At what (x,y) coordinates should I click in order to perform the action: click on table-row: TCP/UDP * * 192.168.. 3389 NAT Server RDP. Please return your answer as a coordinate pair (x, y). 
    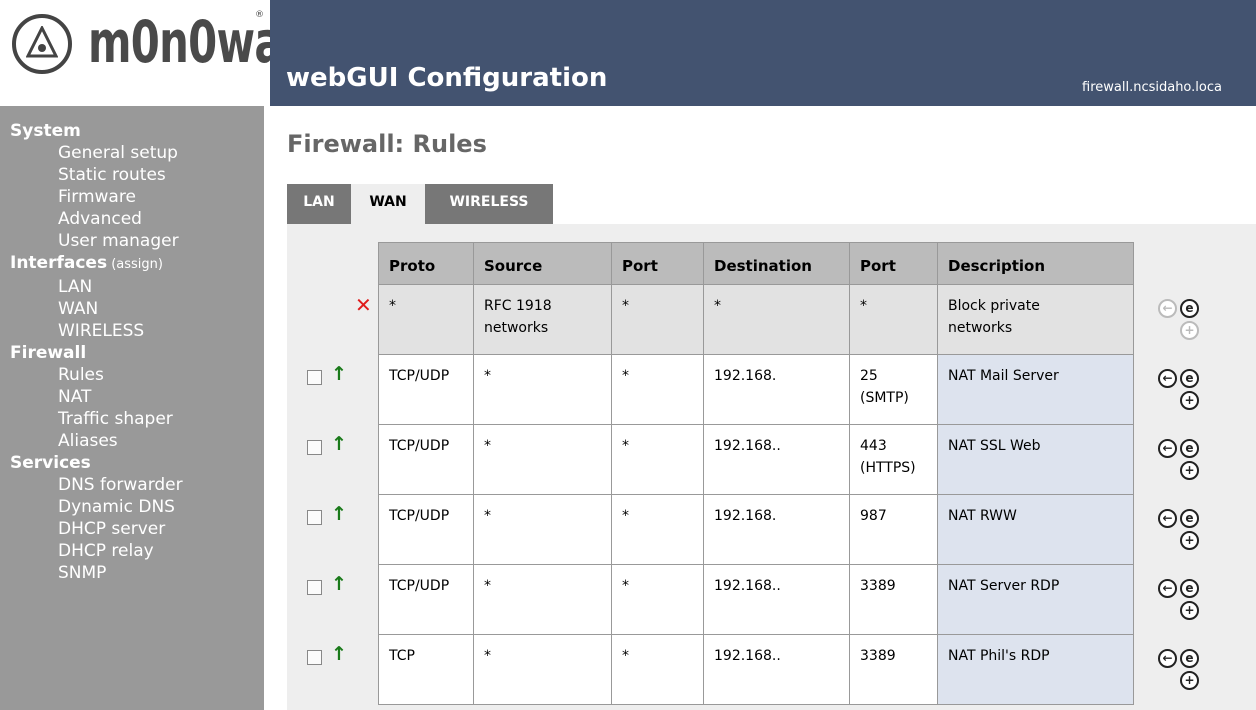
    Looking at the image, I should click on (756, 600).